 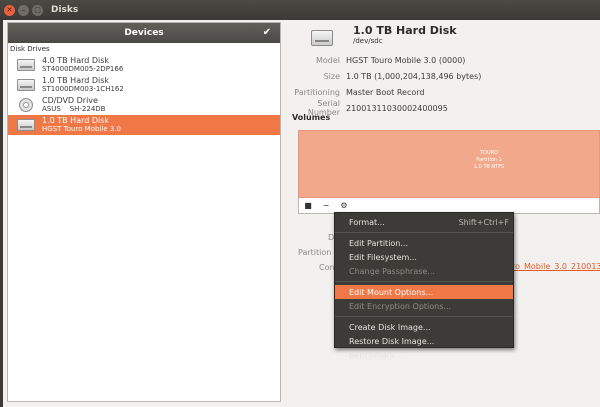 What do you see at coordinates (311, 117) in the screenshot?
I see `volumes-label: Volumes` at bounding box center [311, 117].